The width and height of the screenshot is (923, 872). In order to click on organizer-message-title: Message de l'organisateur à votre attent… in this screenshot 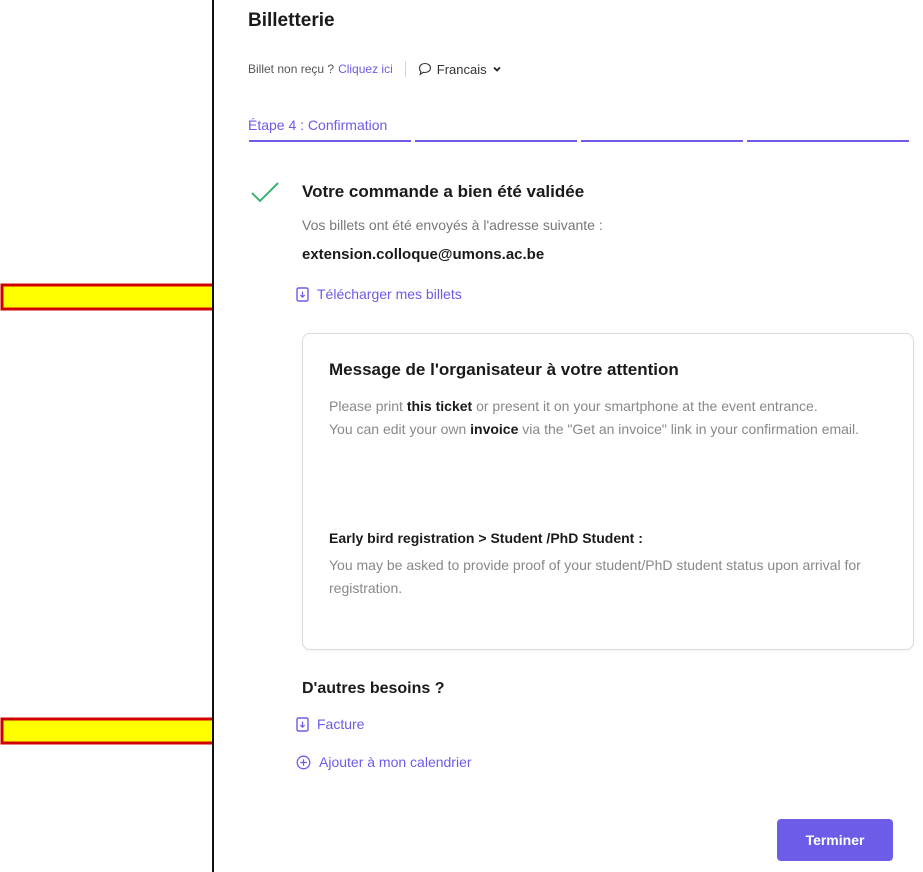, I will do `click(504, 369)`.